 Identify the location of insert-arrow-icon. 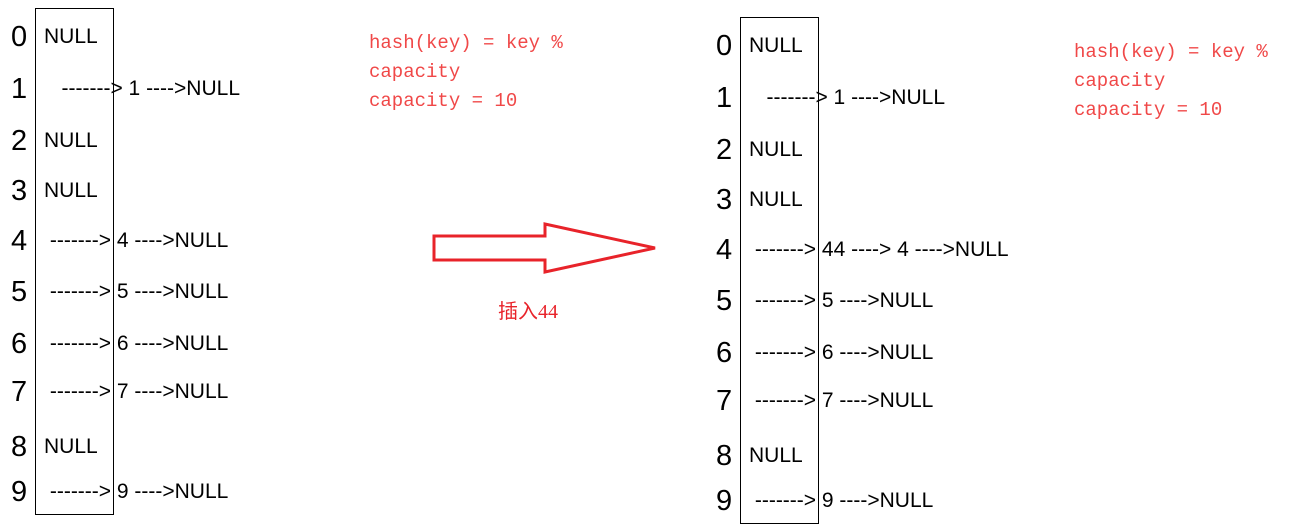
(544, 248).